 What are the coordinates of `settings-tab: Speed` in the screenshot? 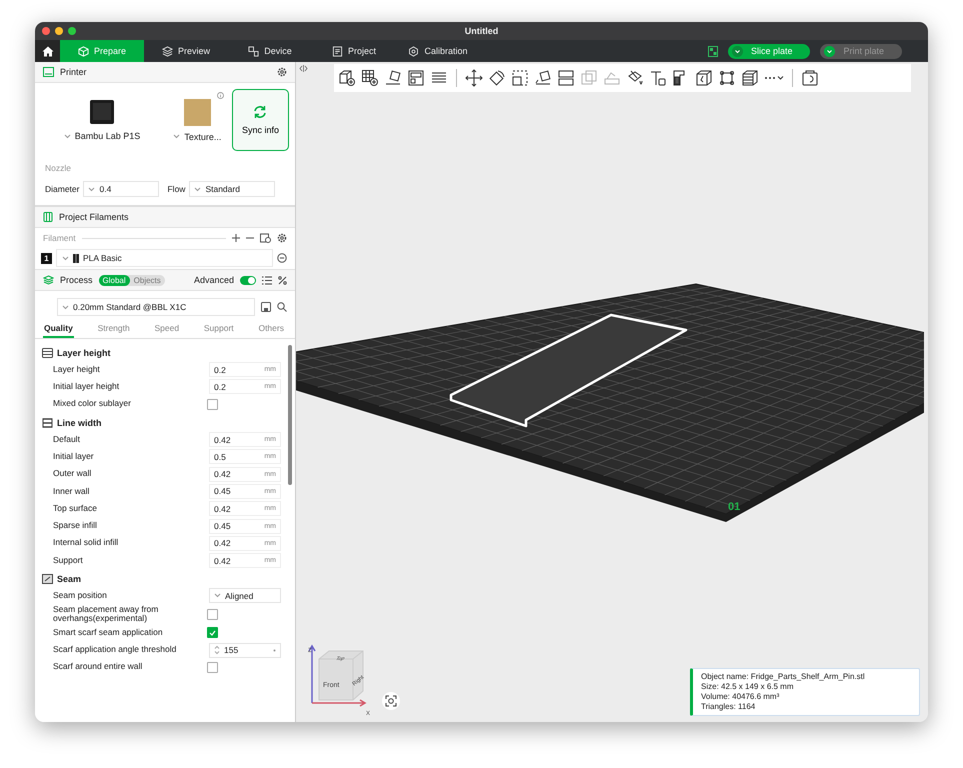 It's located at (167, 329).